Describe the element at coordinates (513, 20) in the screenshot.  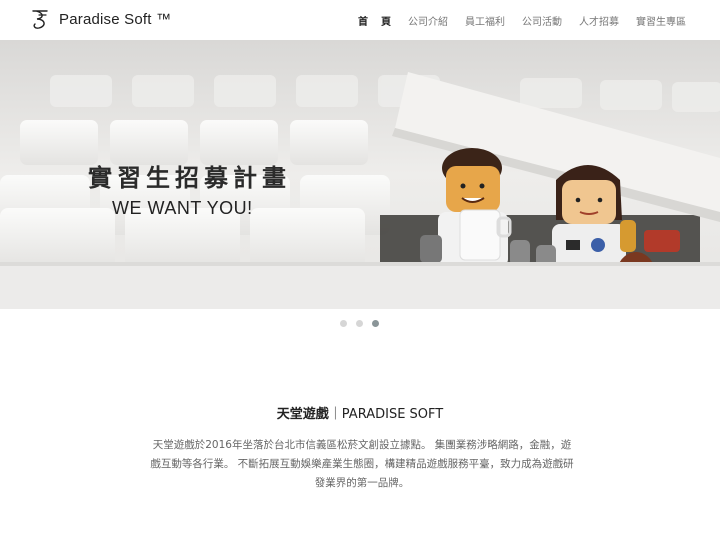
I see `main-nav: 首頁 公司介紹 員工福利 公司活動 人才招募 實習生專區` at that location.